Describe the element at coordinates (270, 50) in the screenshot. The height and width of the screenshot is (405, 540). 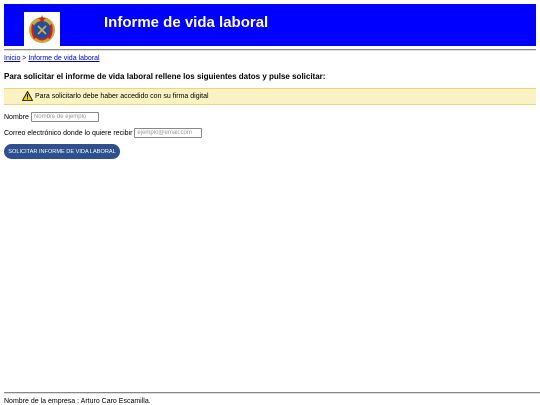
I see `top-divider` at that location.